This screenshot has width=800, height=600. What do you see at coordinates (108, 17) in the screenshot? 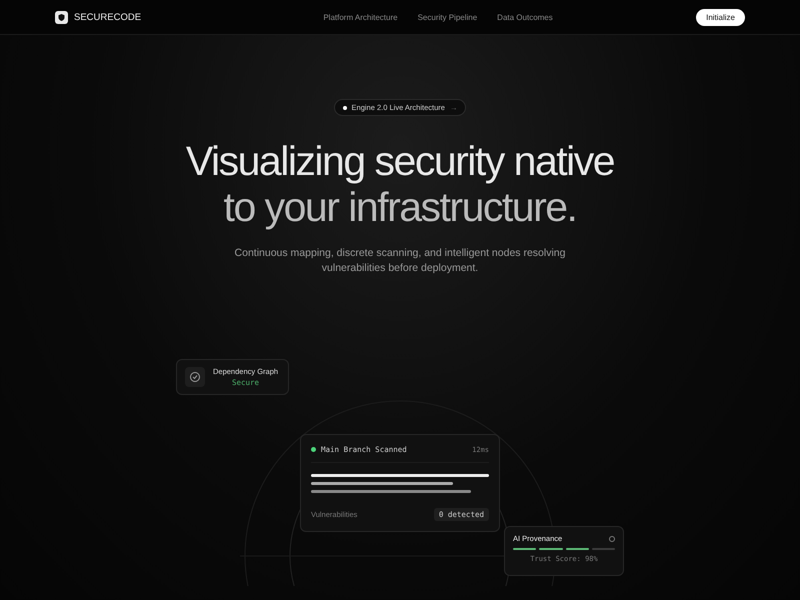
I see `brand-name: SECURECODE` at bounding box center [108, 17].